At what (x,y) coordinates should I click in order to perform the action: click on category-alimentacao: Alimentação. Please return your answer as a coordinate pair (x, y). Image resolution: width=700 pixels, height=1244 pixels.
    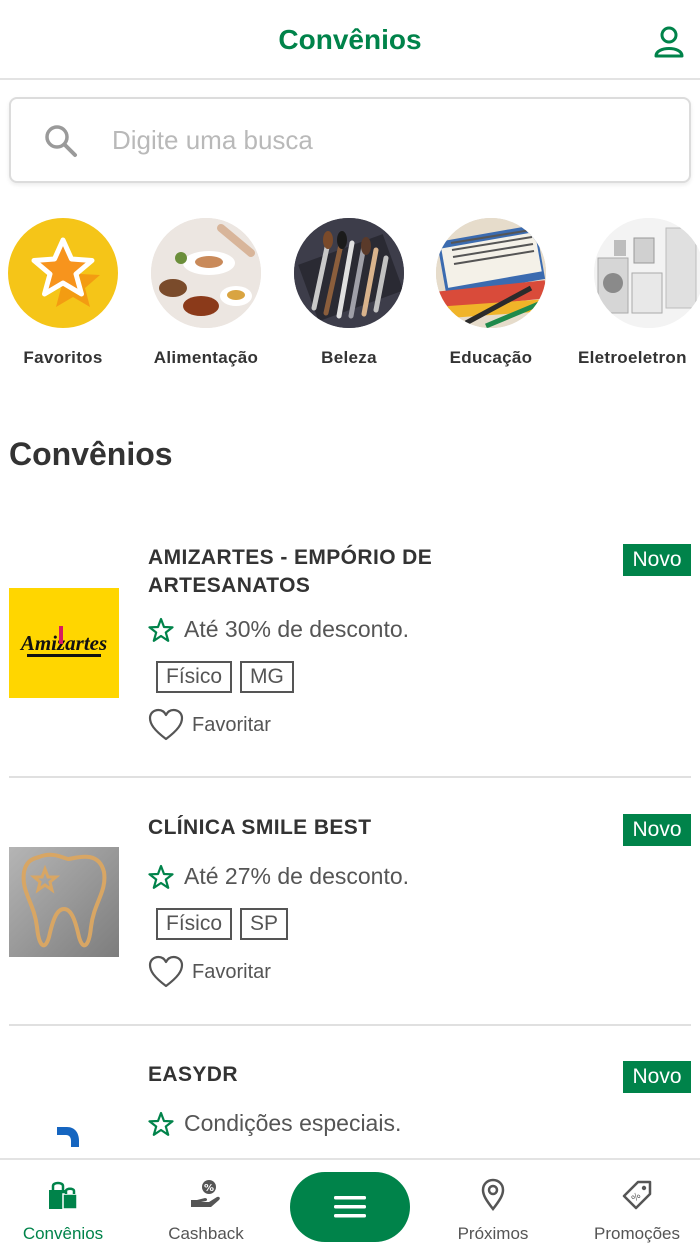
    Looking at the image, I should click on (206, 293).